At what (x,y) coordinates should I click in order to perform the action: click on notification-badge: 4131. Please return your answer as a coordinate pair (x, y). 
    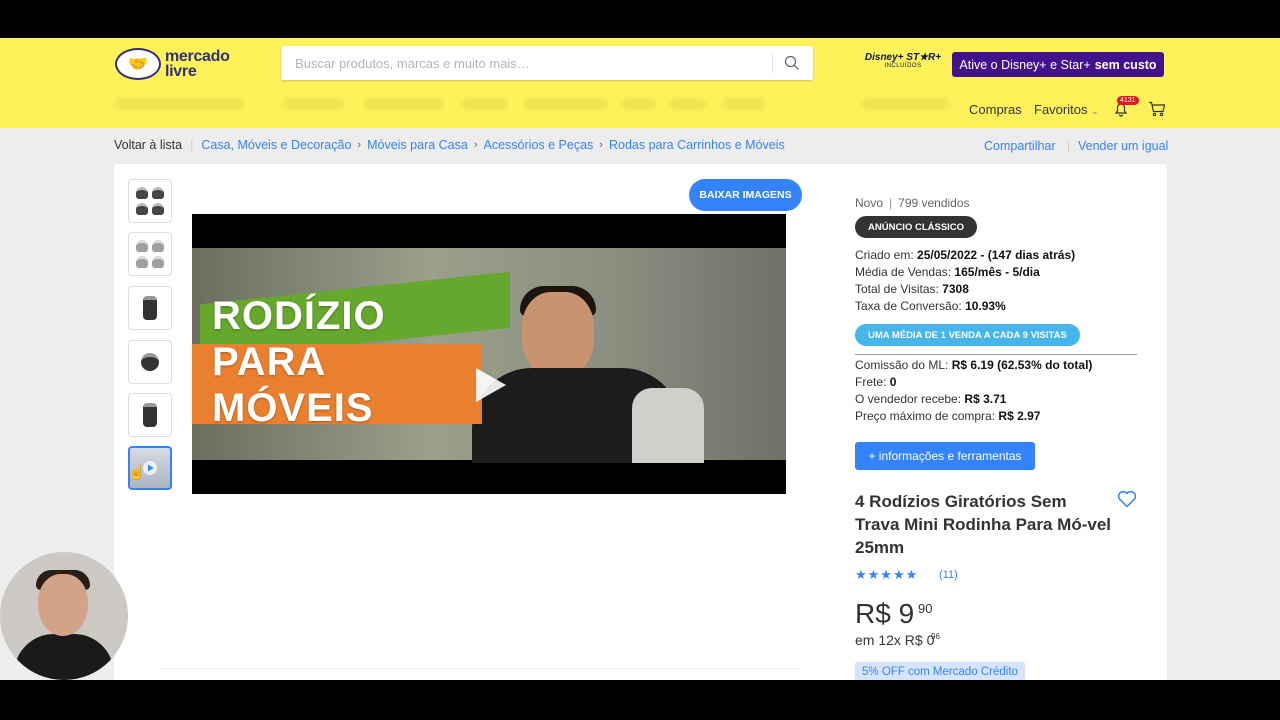
    Looking at the image, I should click on (1128, 100).